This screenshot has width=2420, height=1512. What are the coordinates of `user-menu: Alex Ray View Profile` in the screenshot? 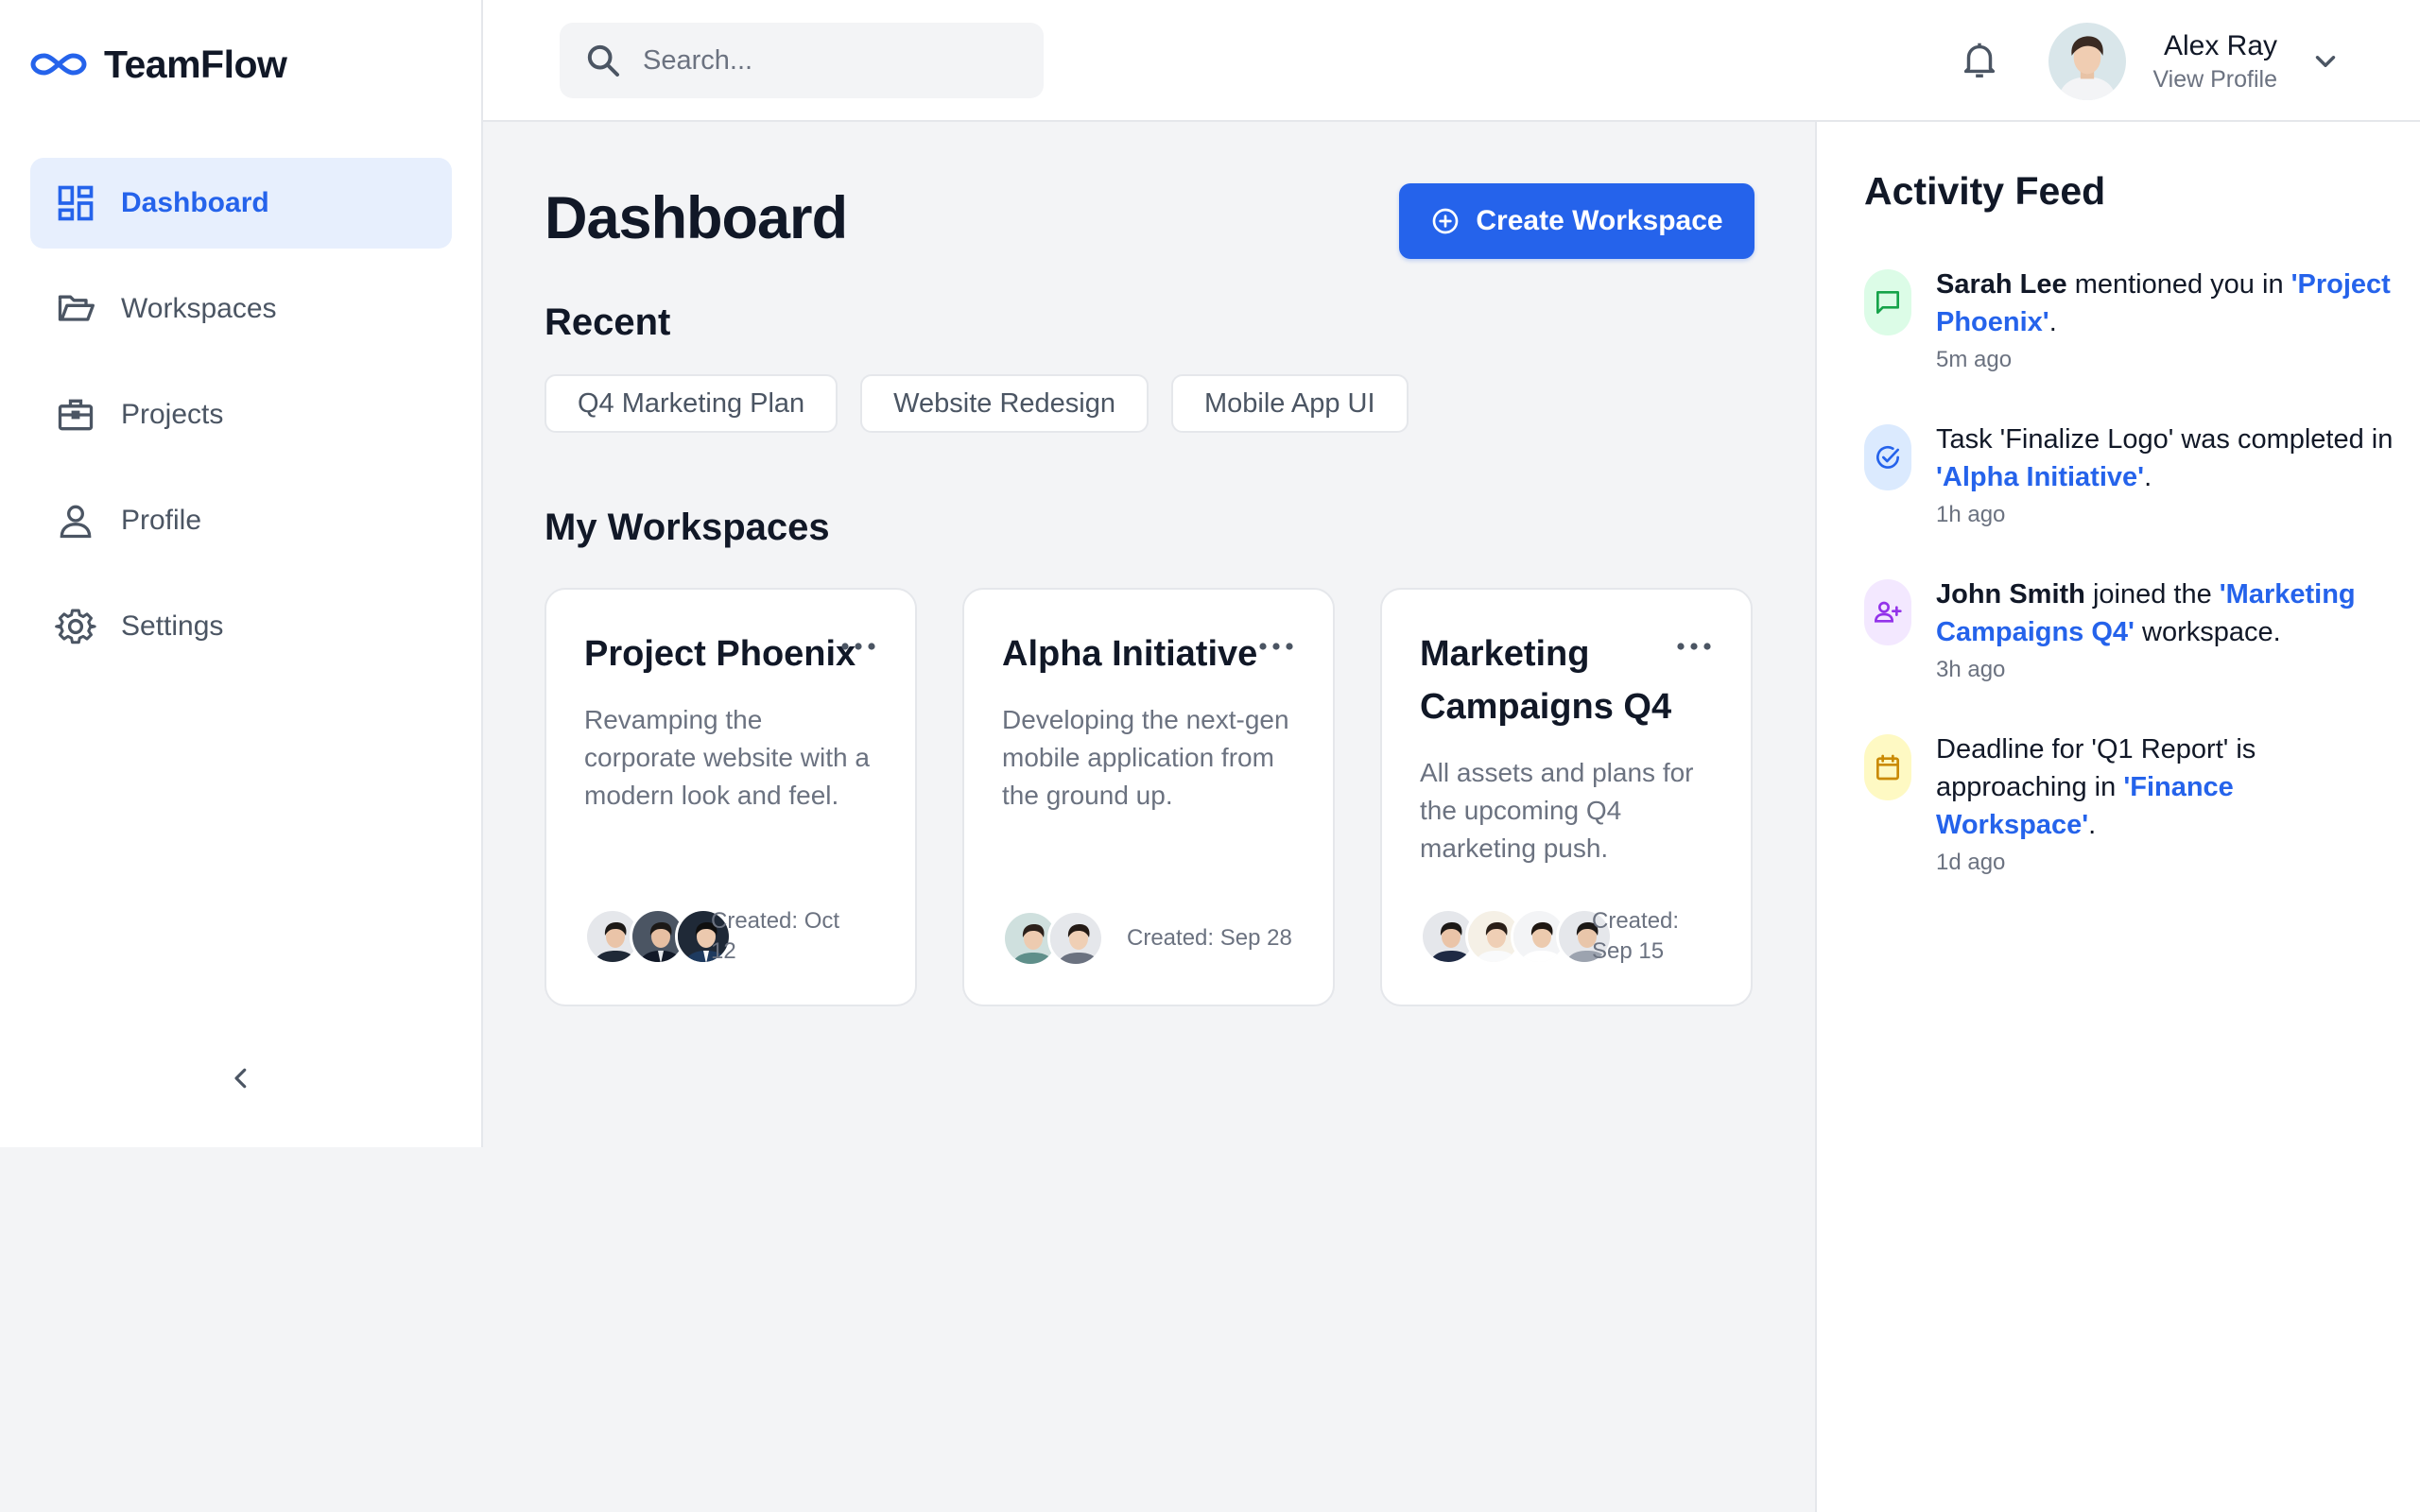 It's located at (2195, 61).